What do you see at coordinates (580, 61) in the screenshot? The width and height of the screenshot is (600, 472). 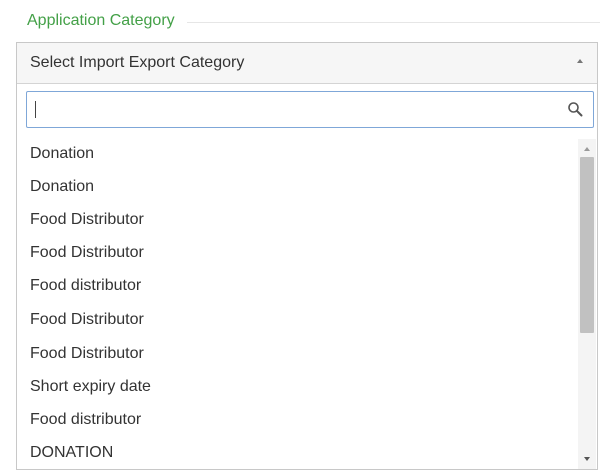 I see `chevron-up-icon` at bounding box center [580, 61].